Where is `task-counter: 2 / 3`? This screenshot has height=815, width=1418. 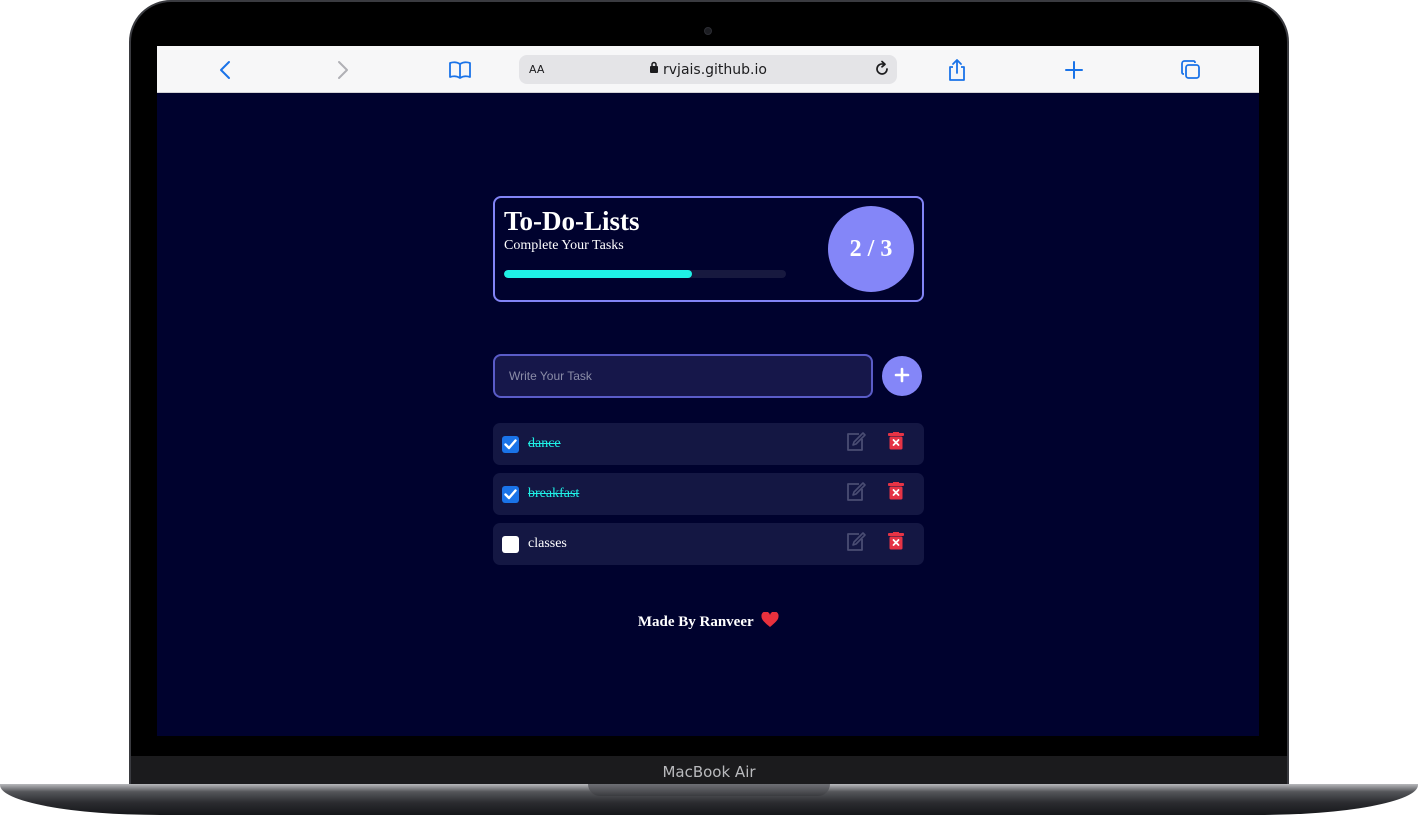 task-counter: 2 / 3 is located at coordinates (871, 249).